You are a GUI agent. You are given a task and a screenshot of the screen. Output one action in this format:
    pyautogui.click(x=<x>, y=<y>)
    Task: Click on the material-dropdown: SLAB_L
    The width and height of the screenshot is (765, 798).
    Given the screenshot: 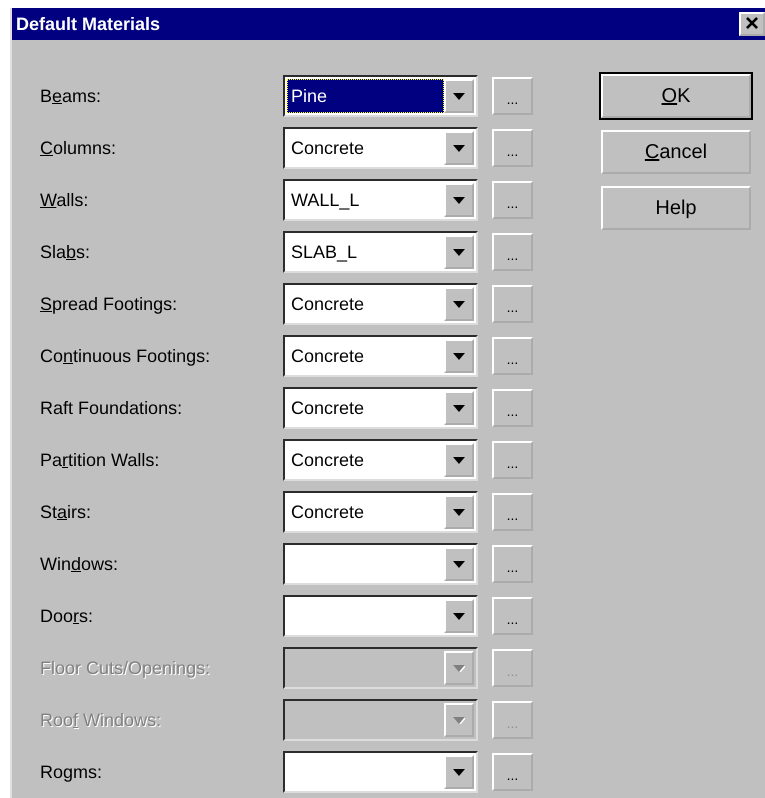 What is the action you would take?
    pyautogui.click(x=380, y=252)
    